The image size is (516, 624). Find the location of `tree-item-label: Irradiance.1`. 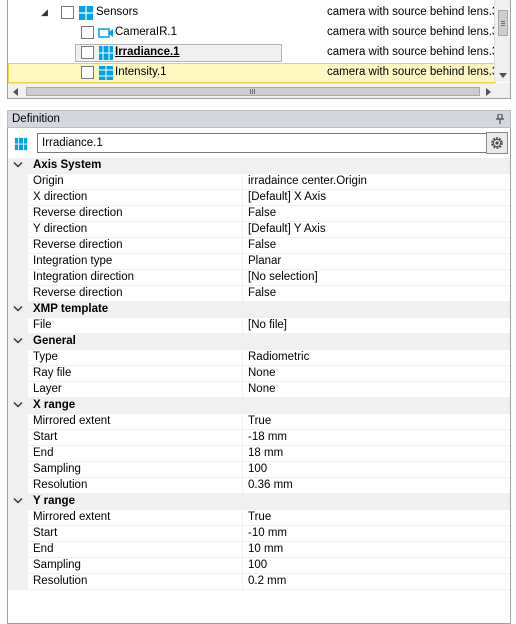

tree-item-label: Irradiance.1 is located at coordinates (147, 52).